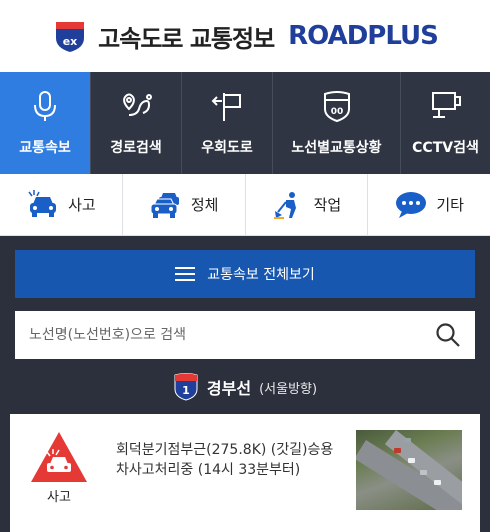 This screenshot has width=490, height=532. Describe the element at coordinates (336, 148) in the screenshot. I see `nav-label: 노선별교통상황` at that location.